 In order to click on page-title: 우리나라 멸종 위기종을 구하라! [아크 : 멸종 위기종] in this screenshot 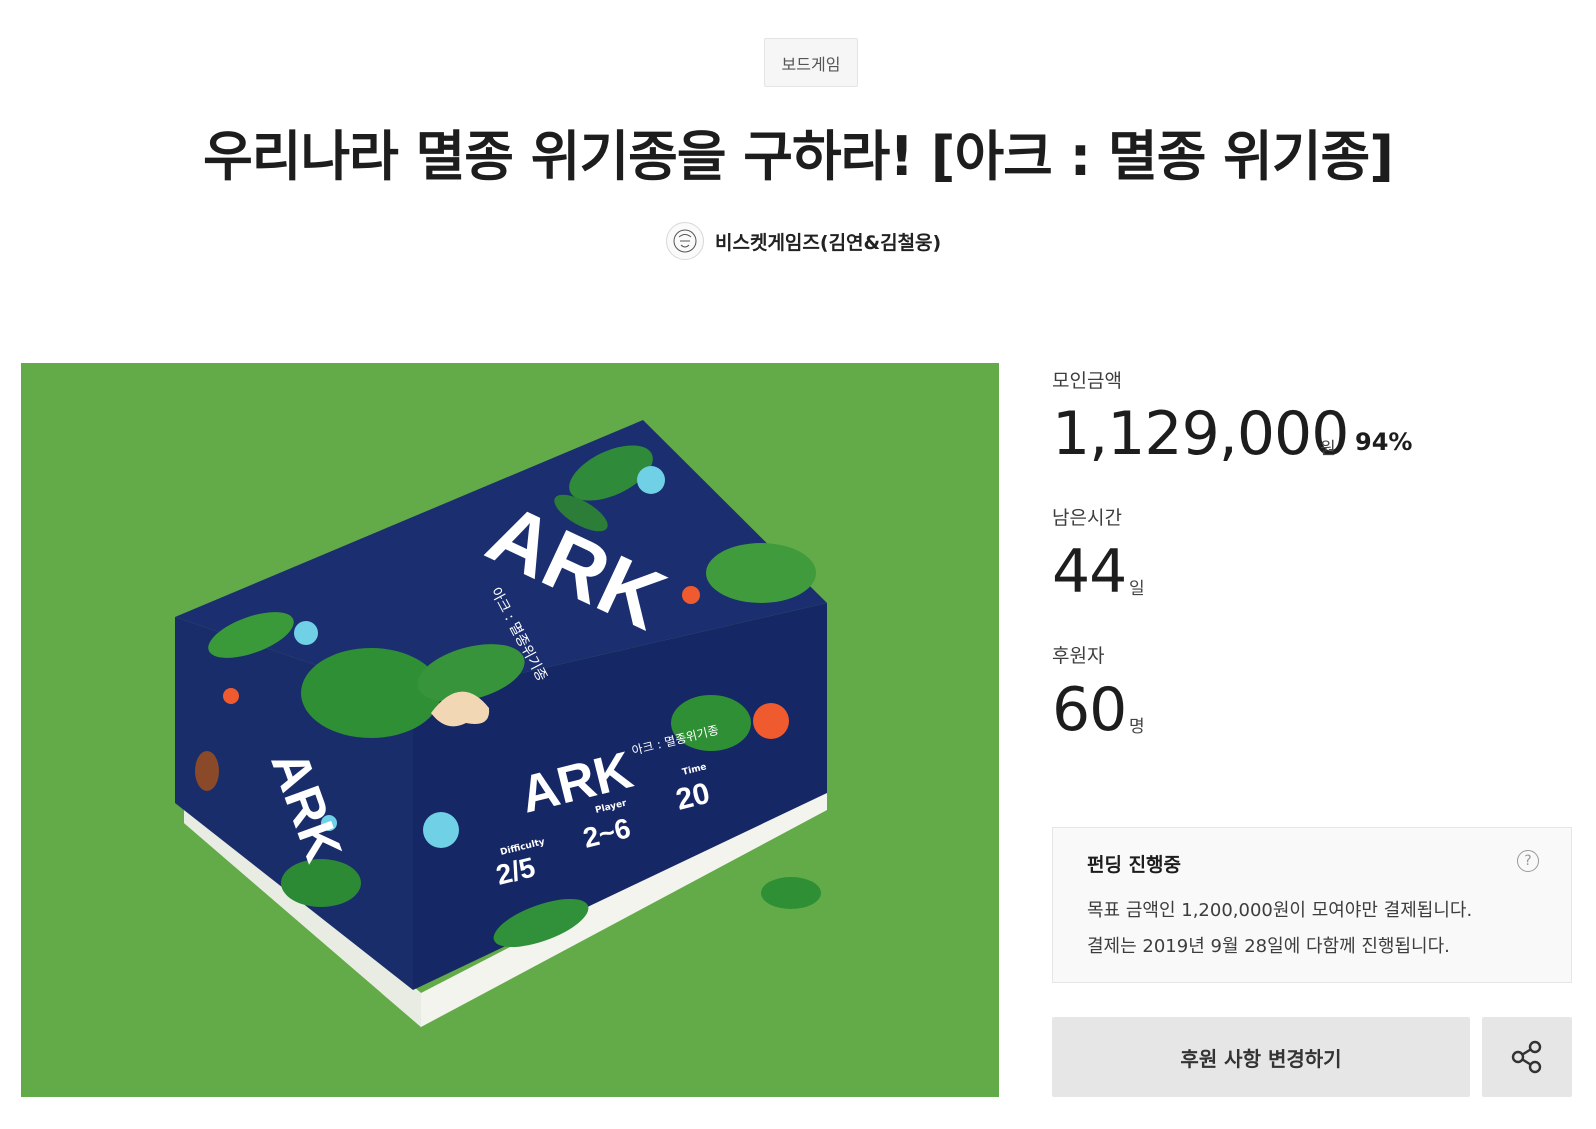, I will do `click(798, 156)`.